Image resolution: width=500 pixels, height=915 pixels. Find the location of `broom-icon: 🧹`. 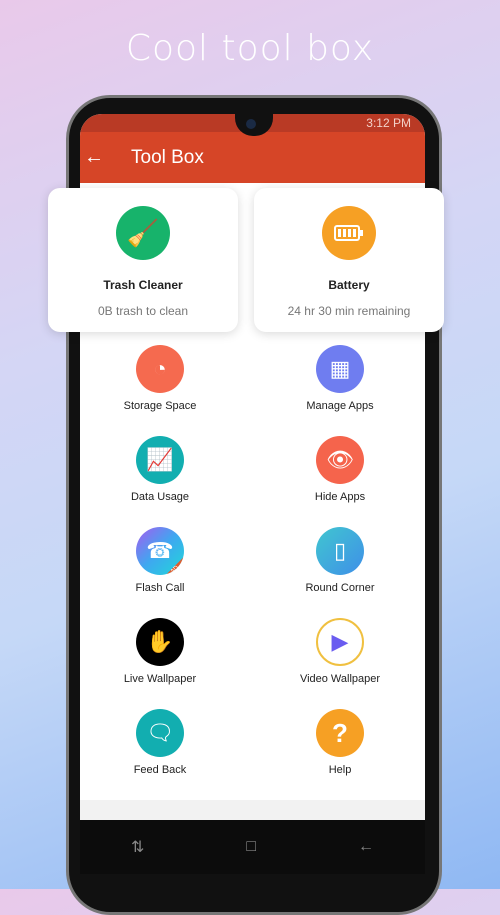

broom-icon: 🧹 is located at coordinates (143, 233).